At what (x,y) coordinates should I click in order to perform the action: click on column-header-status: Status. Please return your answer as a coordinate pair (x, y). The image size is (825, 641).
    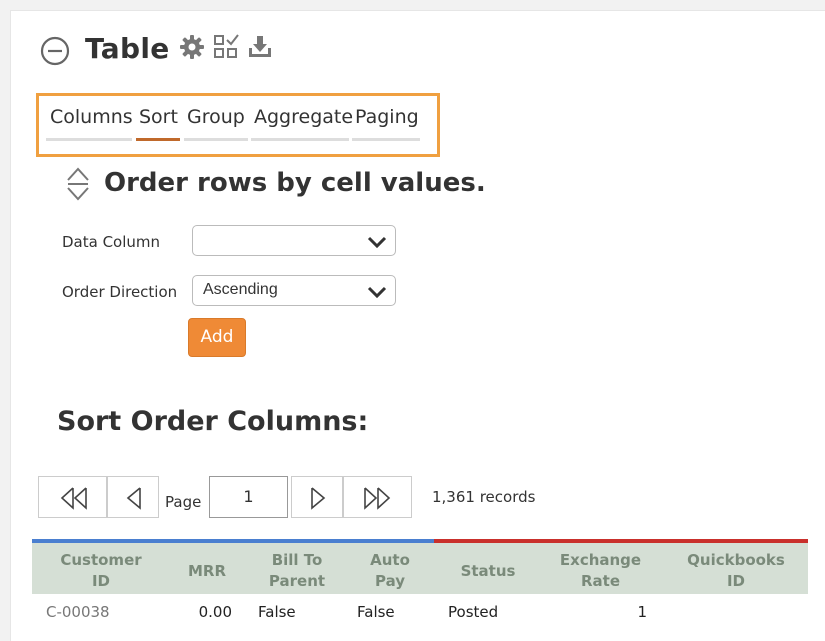
    Looking at the image, I should click on (488, 571).